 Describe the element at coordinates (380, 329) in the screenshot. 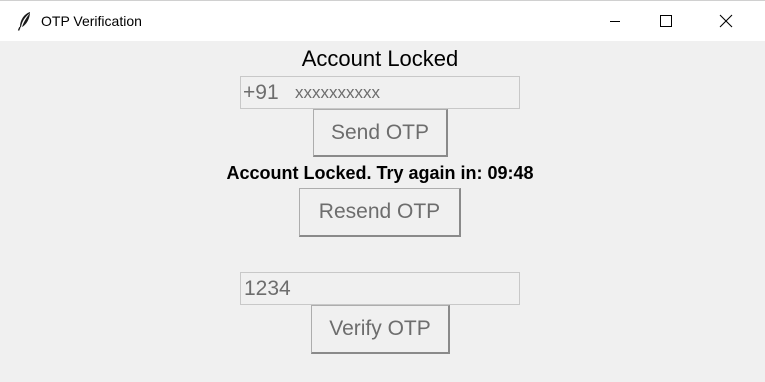

I see `verify-otp-button: Verify OTP` at that location.